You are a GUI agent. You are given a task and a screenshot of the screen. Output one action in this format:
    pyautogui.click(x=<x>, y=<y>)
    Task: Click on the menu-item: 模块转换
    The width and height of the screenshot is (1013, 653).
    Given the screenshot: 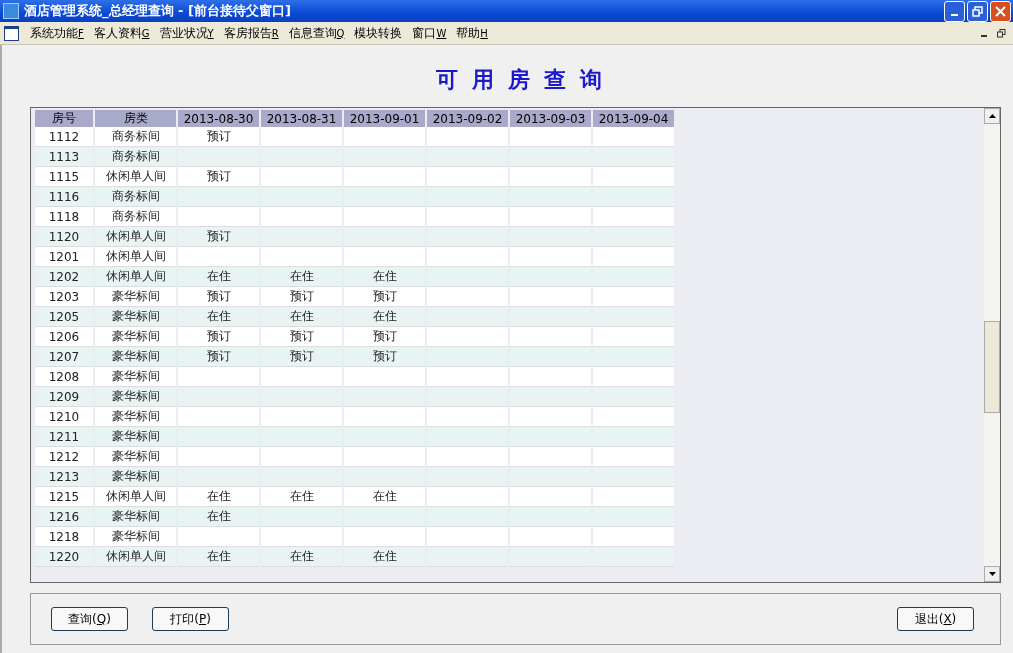 What is the action you would take?
    pyautogui.click(x=378, y=33)
    